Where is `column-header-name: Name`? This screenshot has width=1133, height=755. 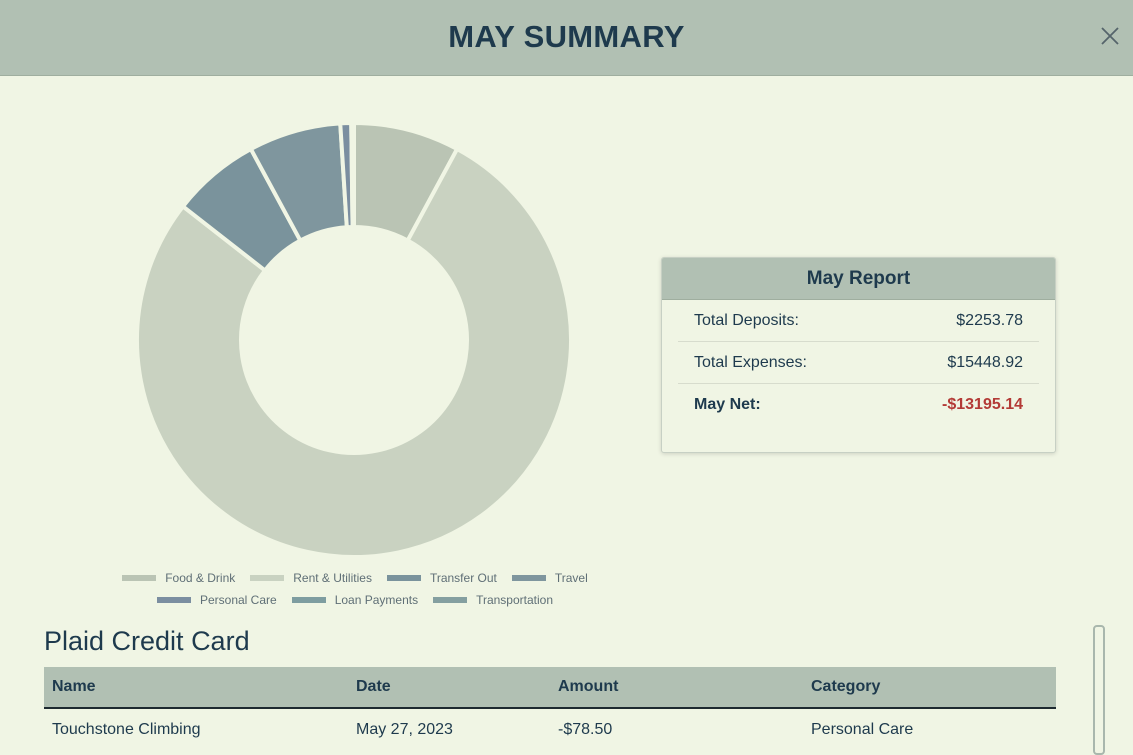 column-header-name: Name is located at coordinates (196, 688).